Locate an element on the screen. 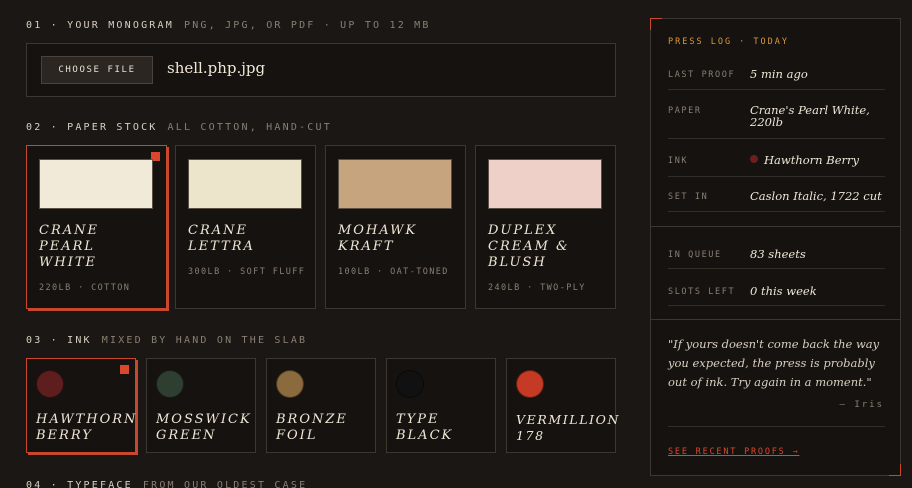 Image resolution: width=912 pixels, height=488 pixels. ink-name: Type Black is located at coordinates (425, 427).